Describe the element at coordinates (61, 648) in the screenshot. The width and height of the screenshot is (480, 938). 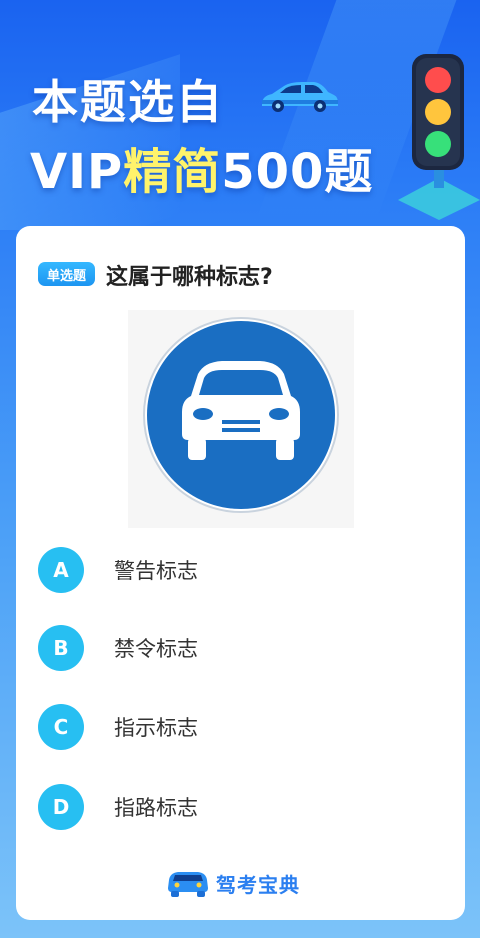
I see `option-b-letter: B` at that location.